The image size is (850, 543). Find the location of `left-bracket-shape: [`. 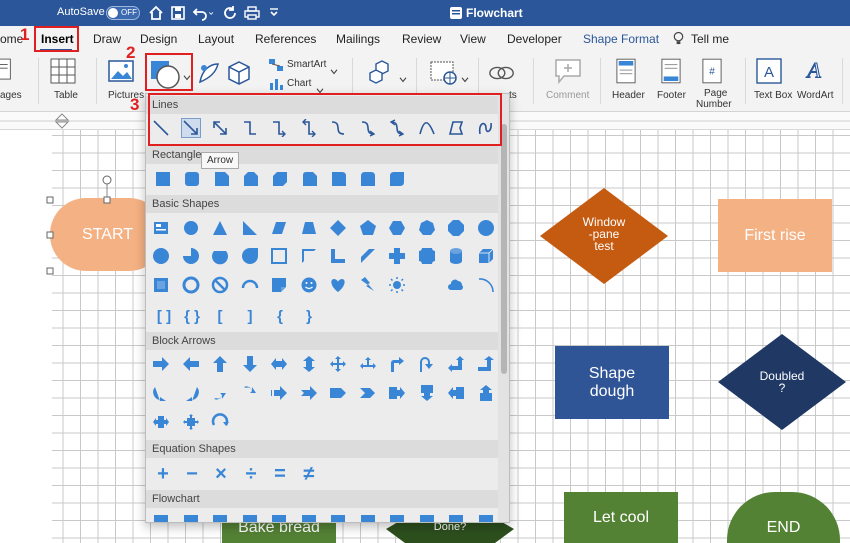

left-bracket-shape: [ is located at coordinates (220, 316).